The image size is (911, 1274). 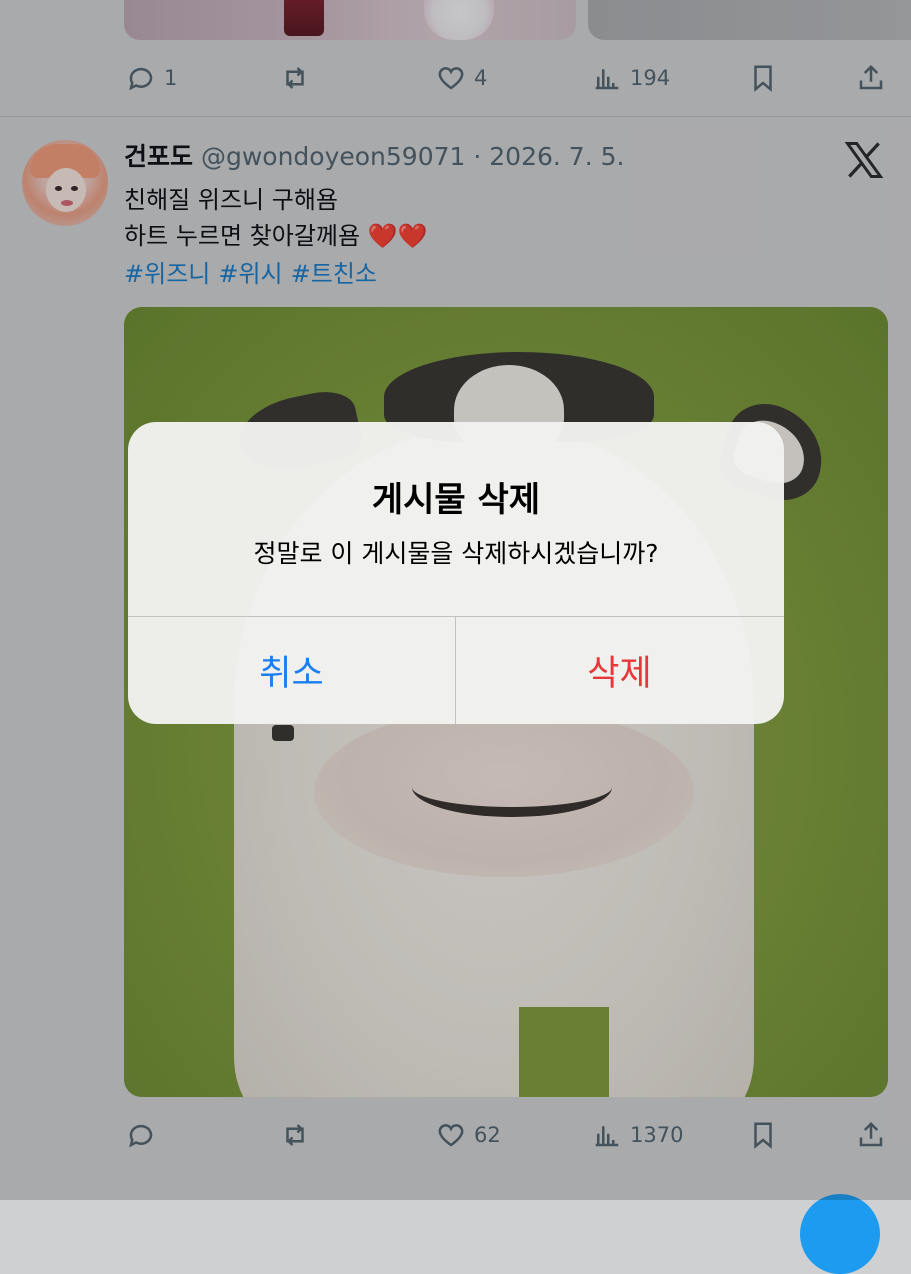 I want to click on delete-button: 삭제, so click(x=619, y=670).